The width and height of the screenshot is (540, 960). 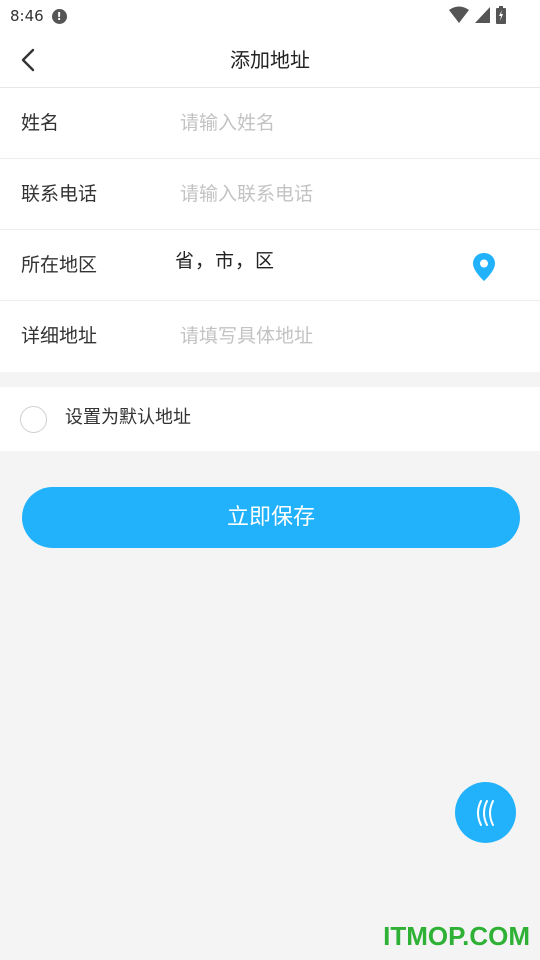 What do you see at coordinates (40, 123) in the screenshot?
I see `name-label: 姓名` at bounding box center [40, 123].